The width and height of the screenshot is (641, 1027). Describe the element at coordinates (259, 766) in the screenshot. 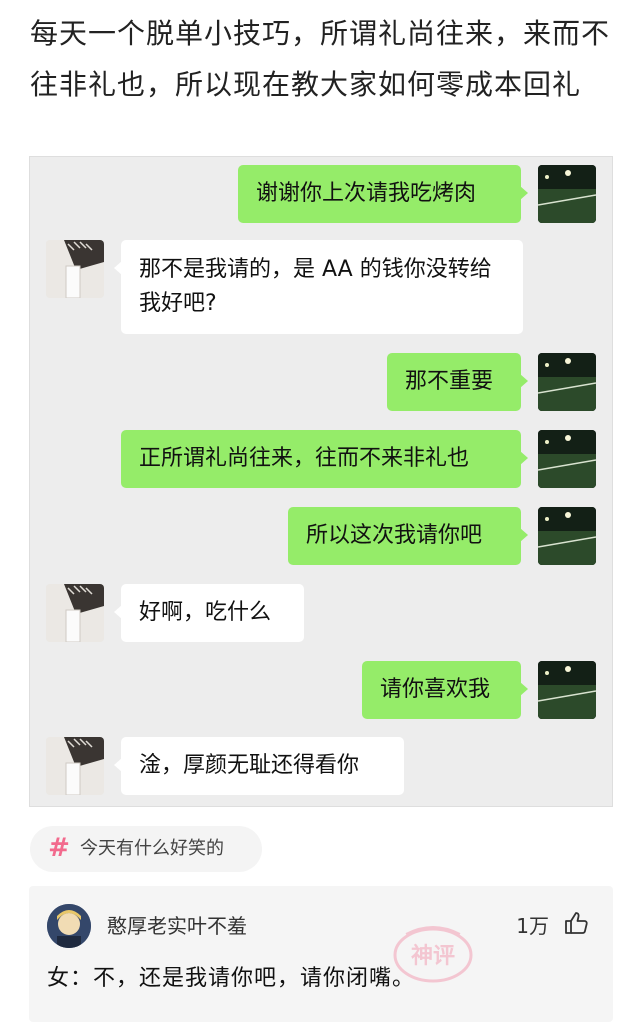

I see `chat-bubble-received: 淦，厚颜无耻还得看你` at that location.